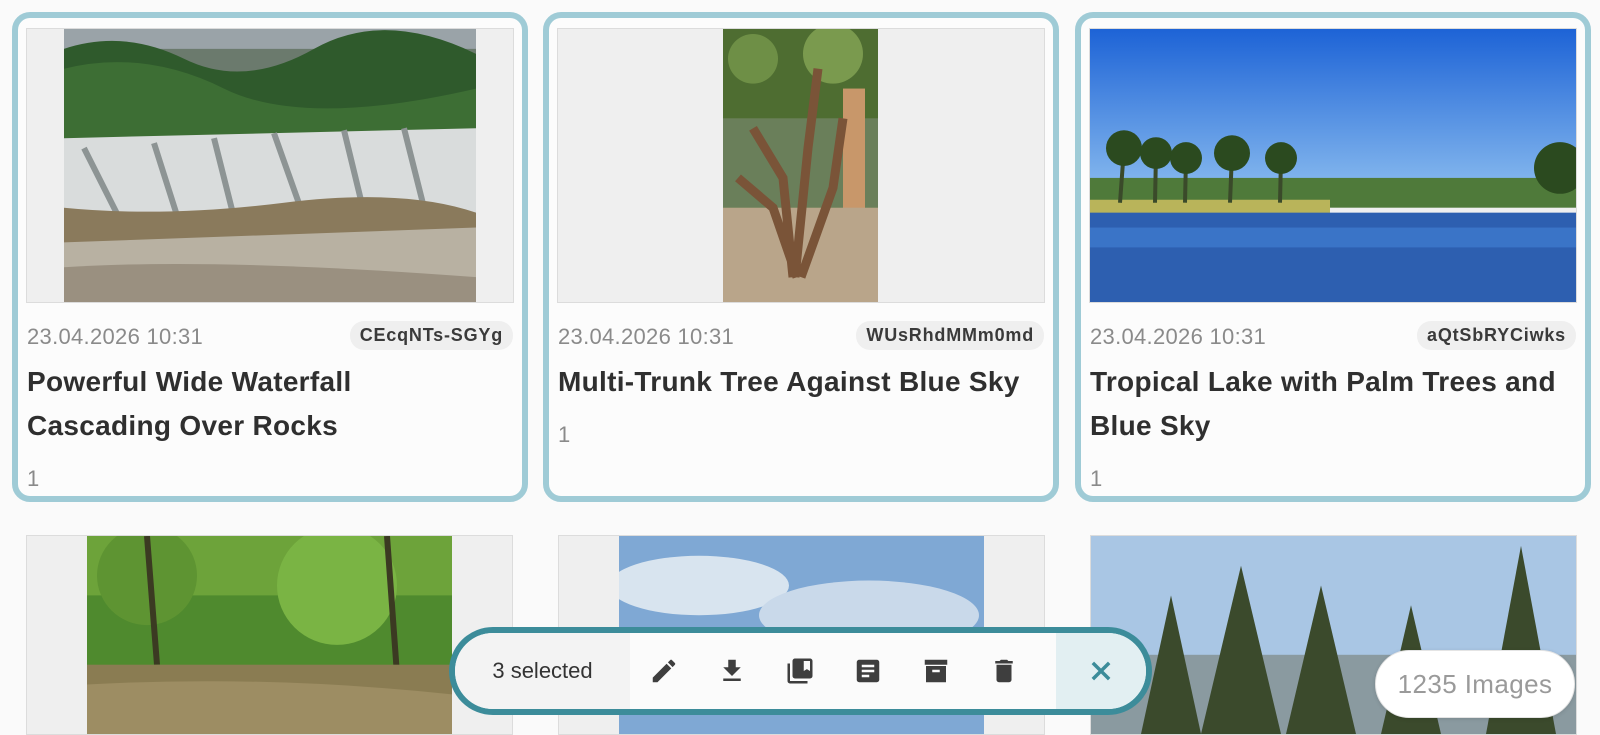 The height and width of the screenshot is (735, 1600). Describe the element at coordinates (431, 335) in the screenshot. I see `photo-uid-badge: CEcqNTs-SGYg` at that location.